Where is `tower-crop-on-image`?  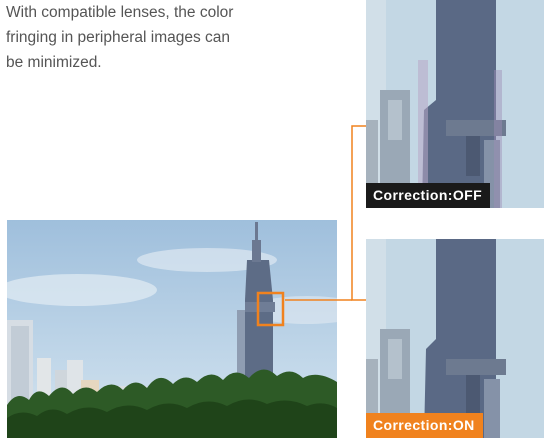 tower-crop-on-image is located at coordinates (455, 338).